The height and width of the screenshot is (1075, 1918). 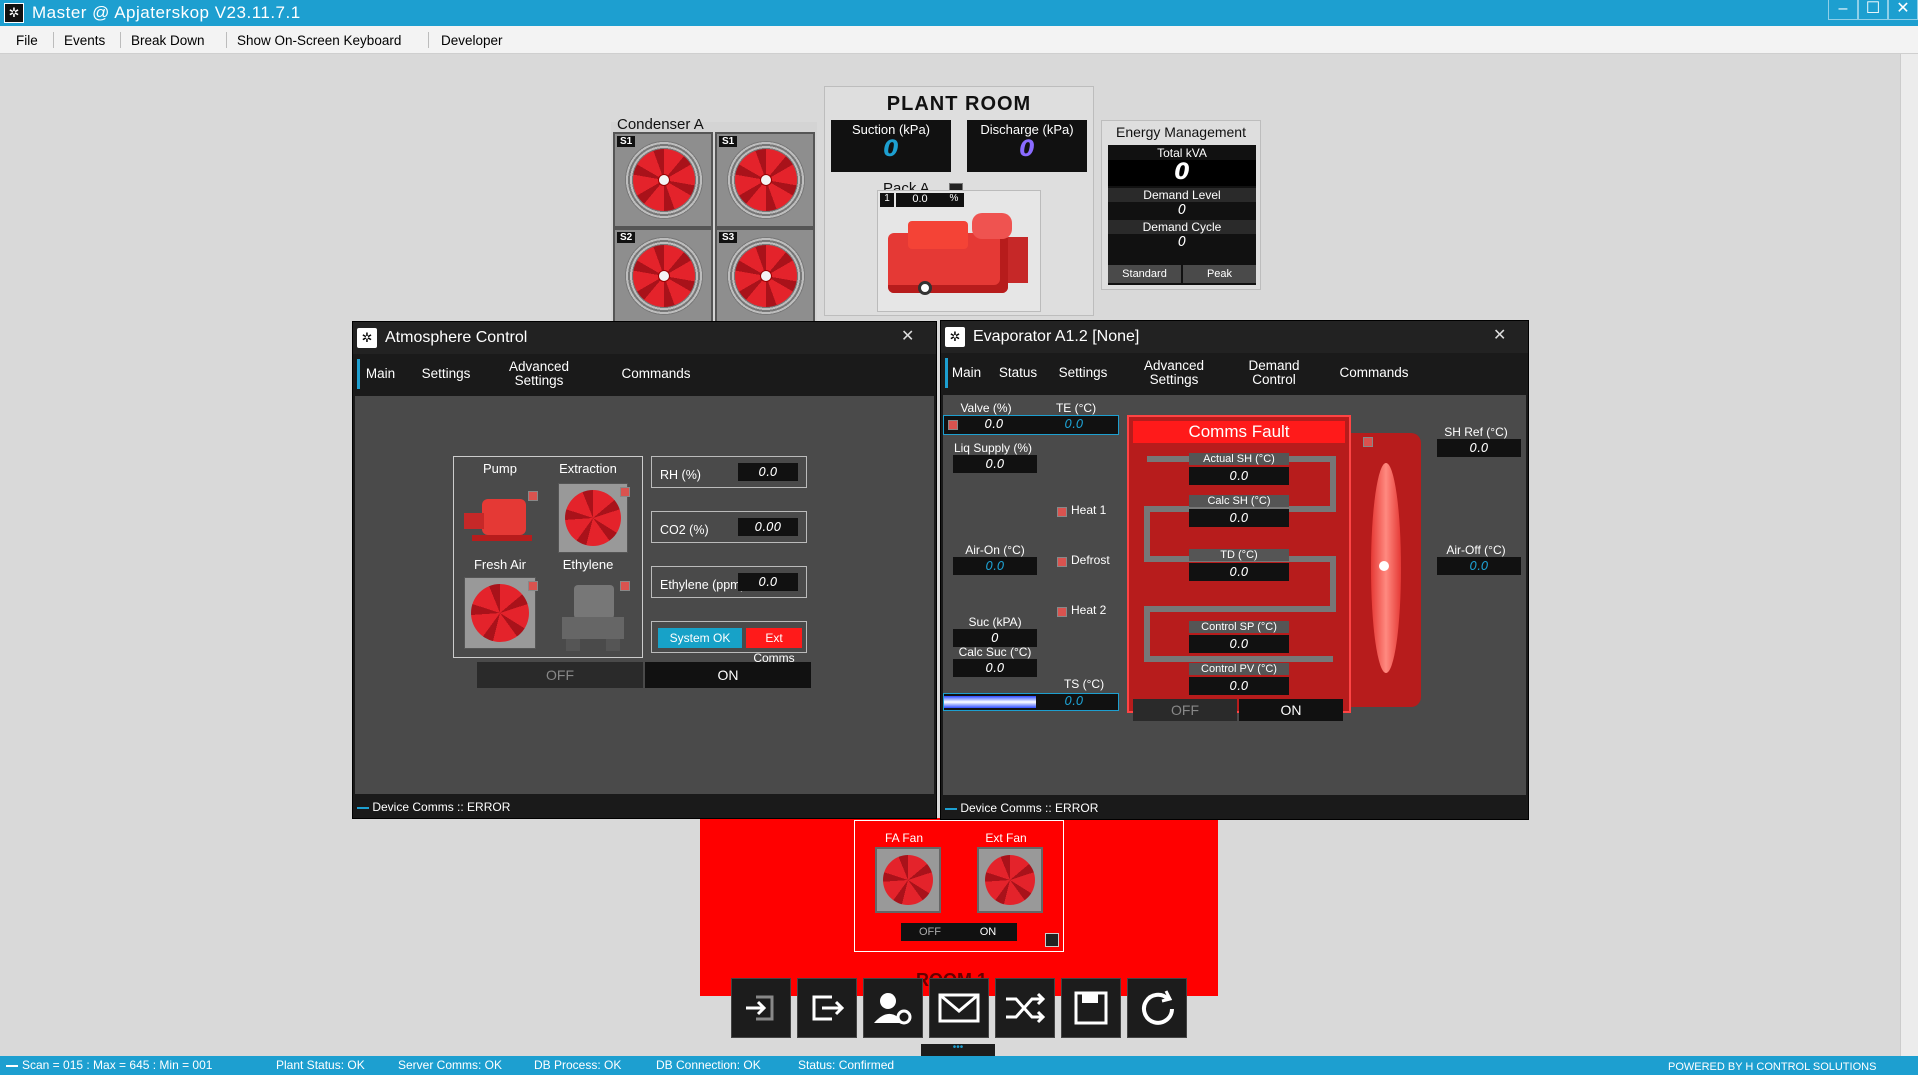 I want to click on ethylene-valve-icon, so click(x=593, y=617).